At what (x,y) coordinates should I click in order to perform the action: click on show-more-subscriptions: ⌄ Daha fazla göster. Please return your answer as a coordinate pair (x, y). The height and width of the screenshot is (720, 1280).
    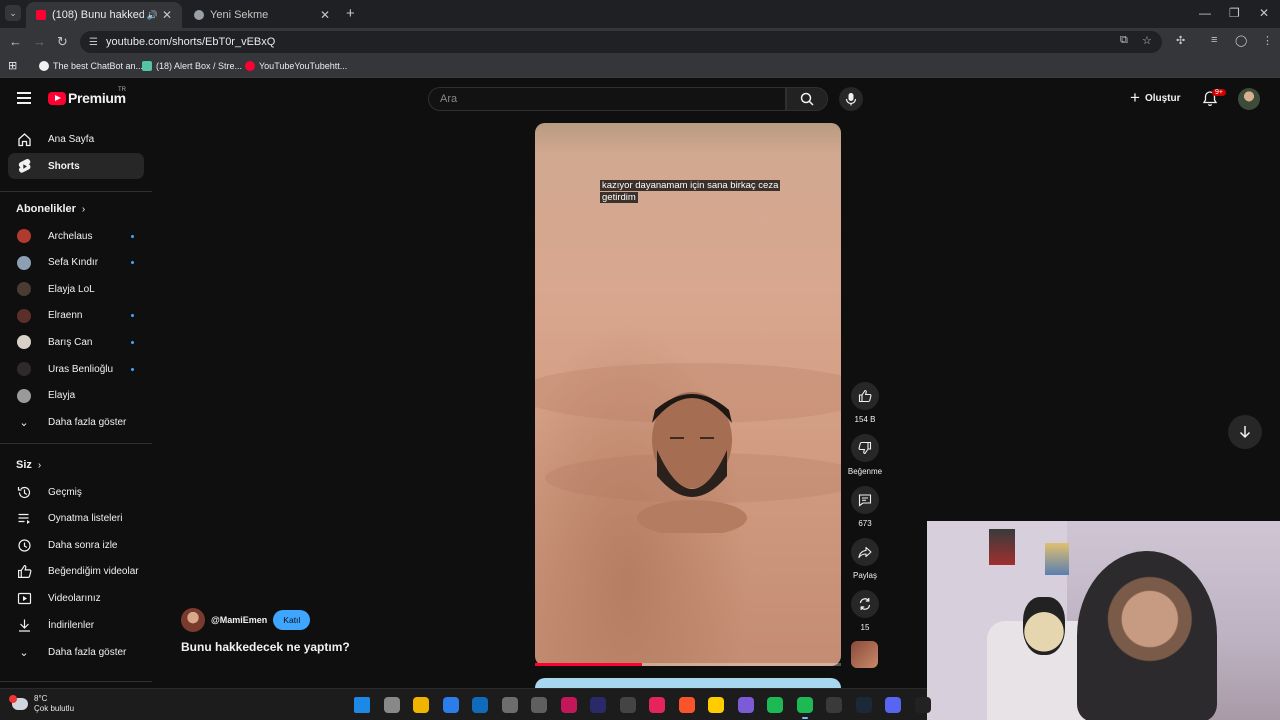
    Looking at the image, I should click on (76, 422).